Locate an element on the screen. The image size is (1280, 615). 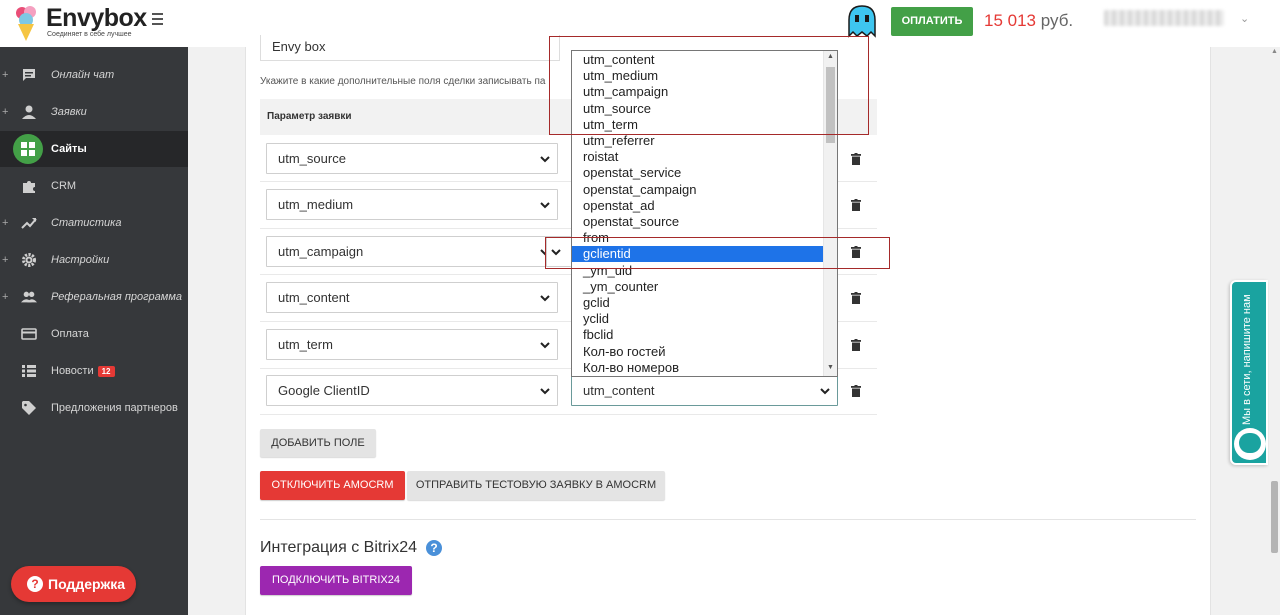
dropdown-option: Кол-во номеров is located at coordinates (698, 368).